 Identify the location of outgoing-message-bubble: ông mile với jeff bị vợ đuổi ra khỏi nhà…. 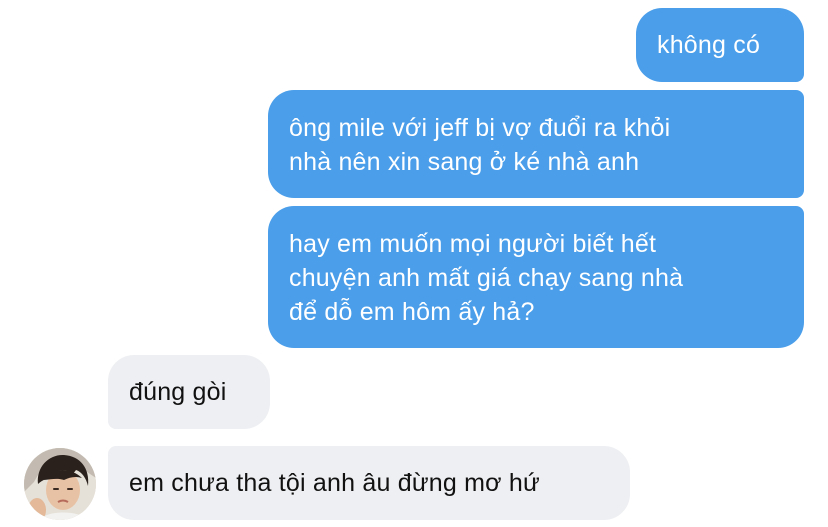
(536, 144).